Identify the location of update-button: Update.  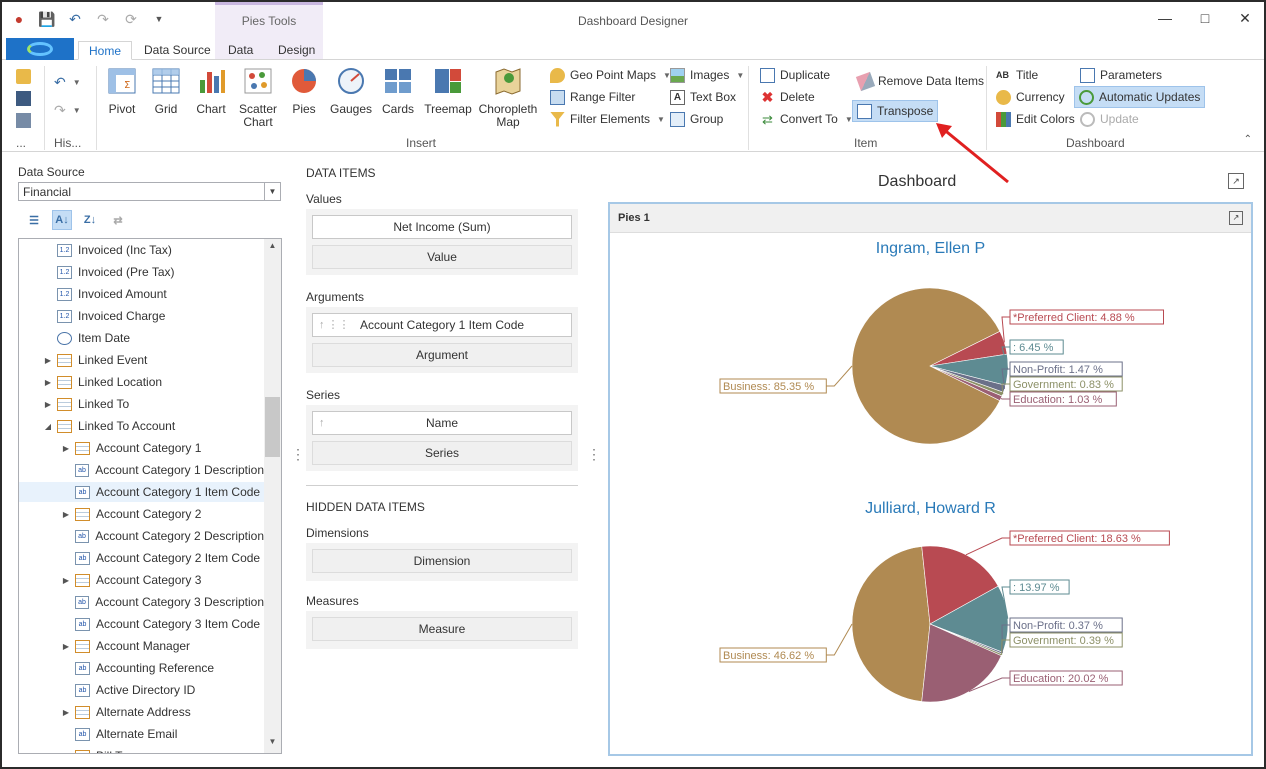
(1109, 119).